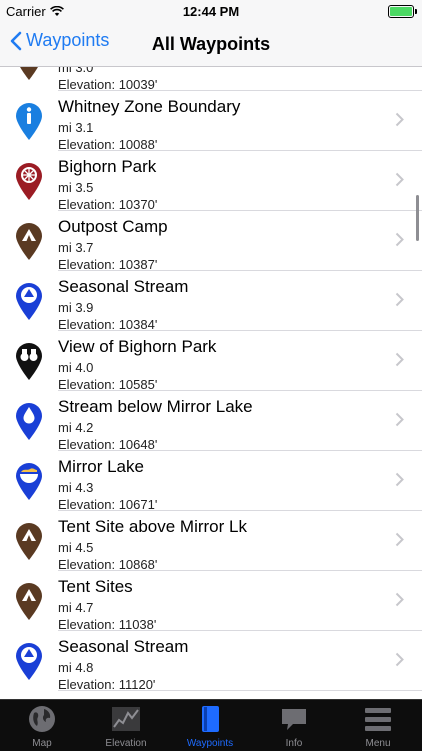  Describe the element at coordinates (211, 601) in the screenshot. I see `waypoint-row: Tent Sites mi 4.7 Elevation: 11038'` at that location.